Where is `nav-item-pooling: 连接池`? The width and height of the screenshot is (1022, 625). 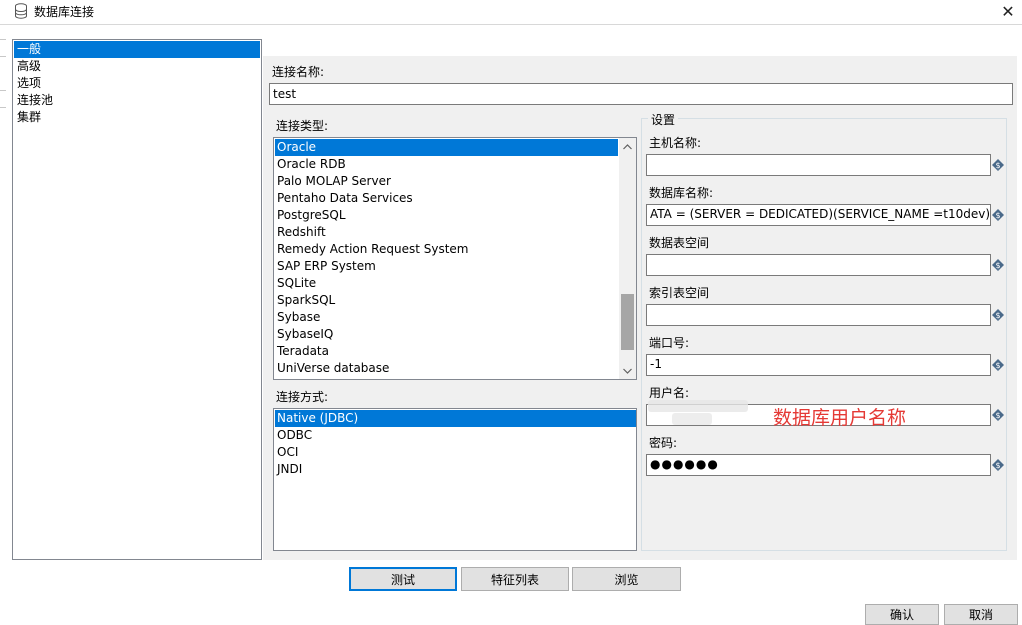
nav-item-pooling: 连接池 is located at coordinates (137, 100).